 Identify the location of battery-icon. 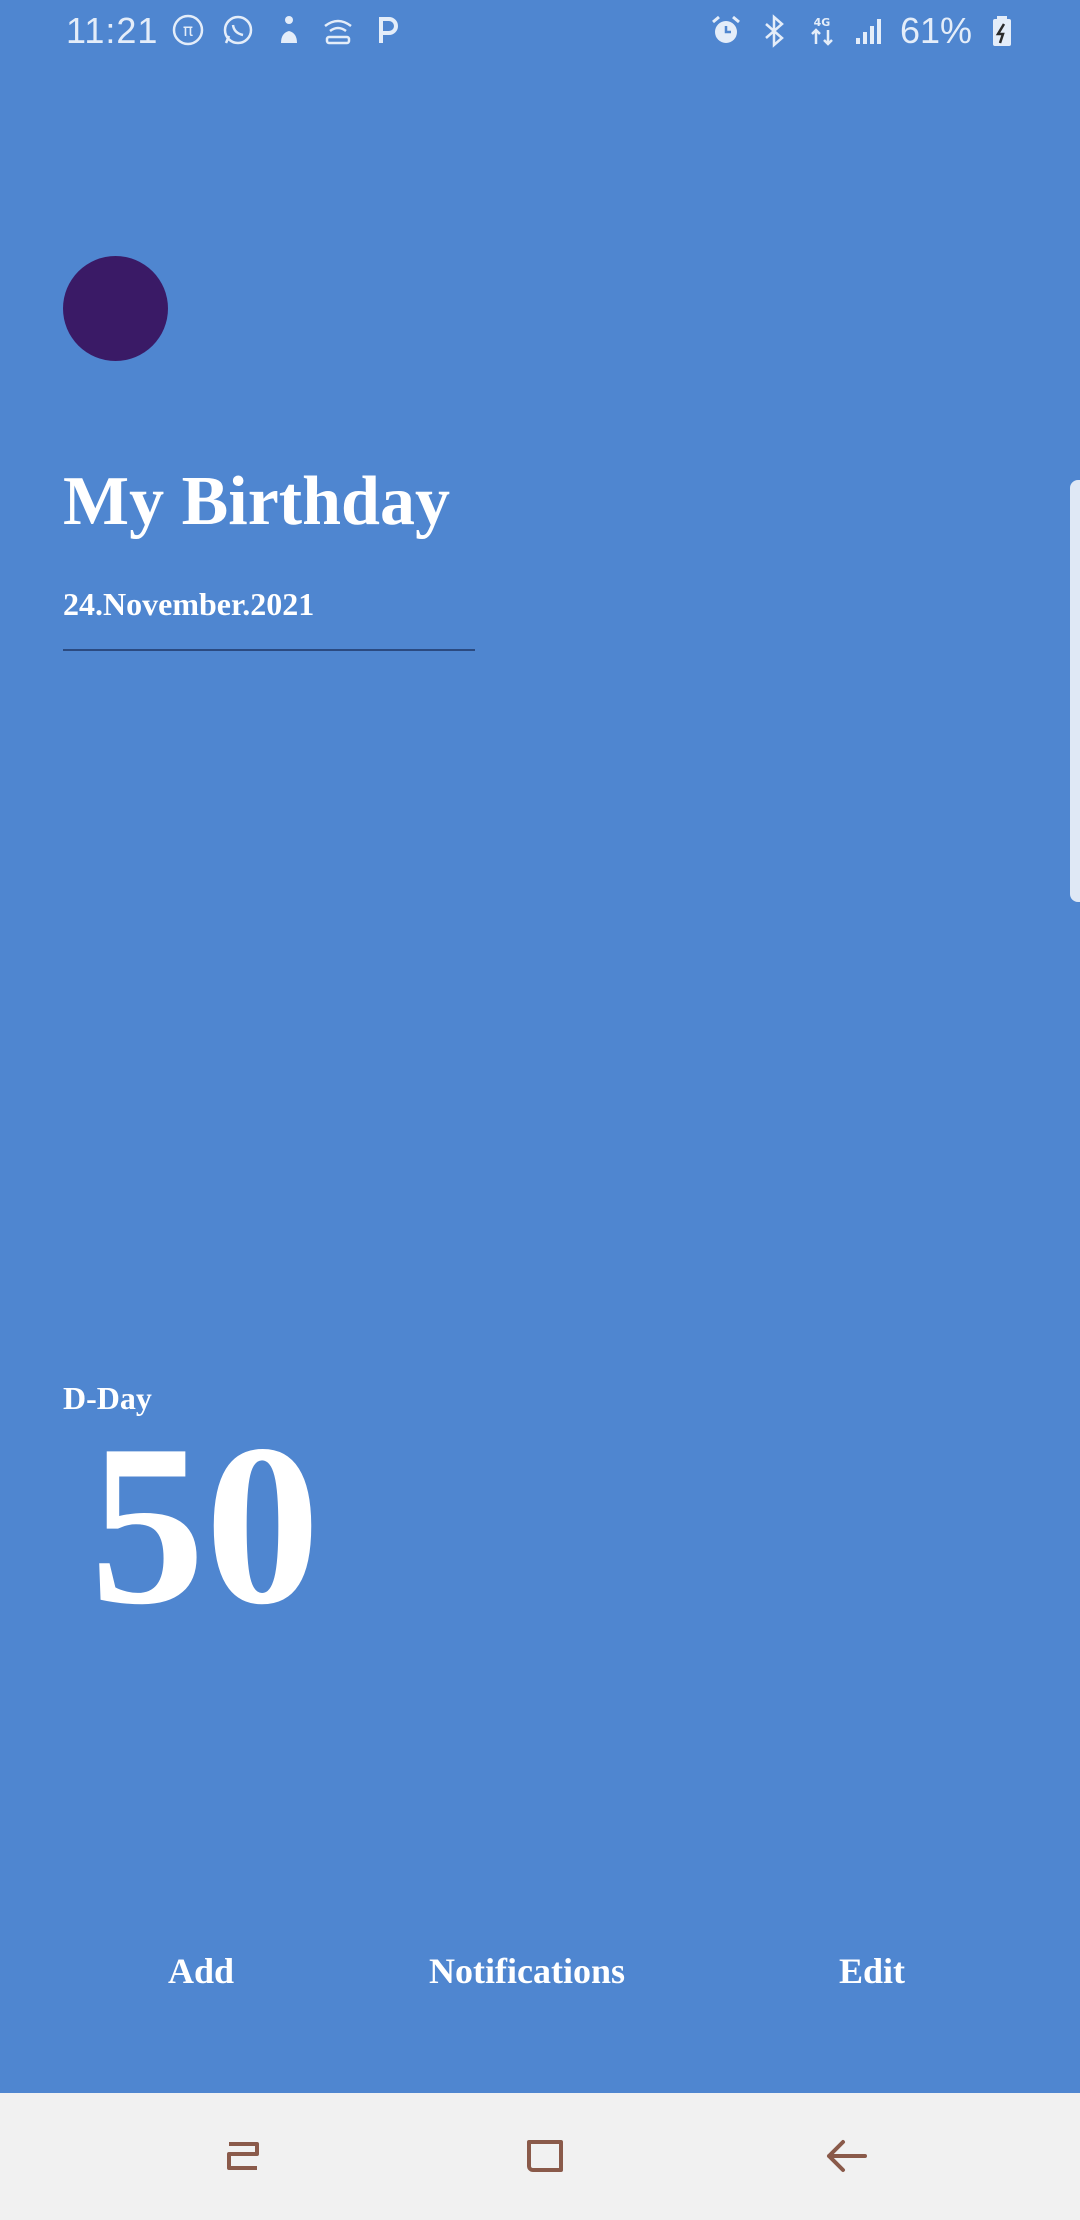
(1002, 31).